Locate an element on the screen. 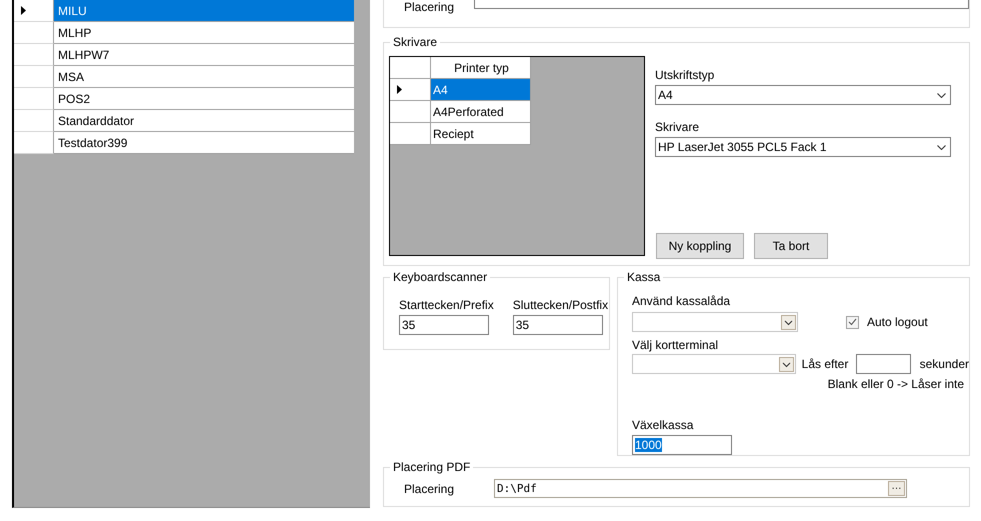 The image size is (981, 521). field-label: Utskriftstyp is located at coordinates (685, 75).